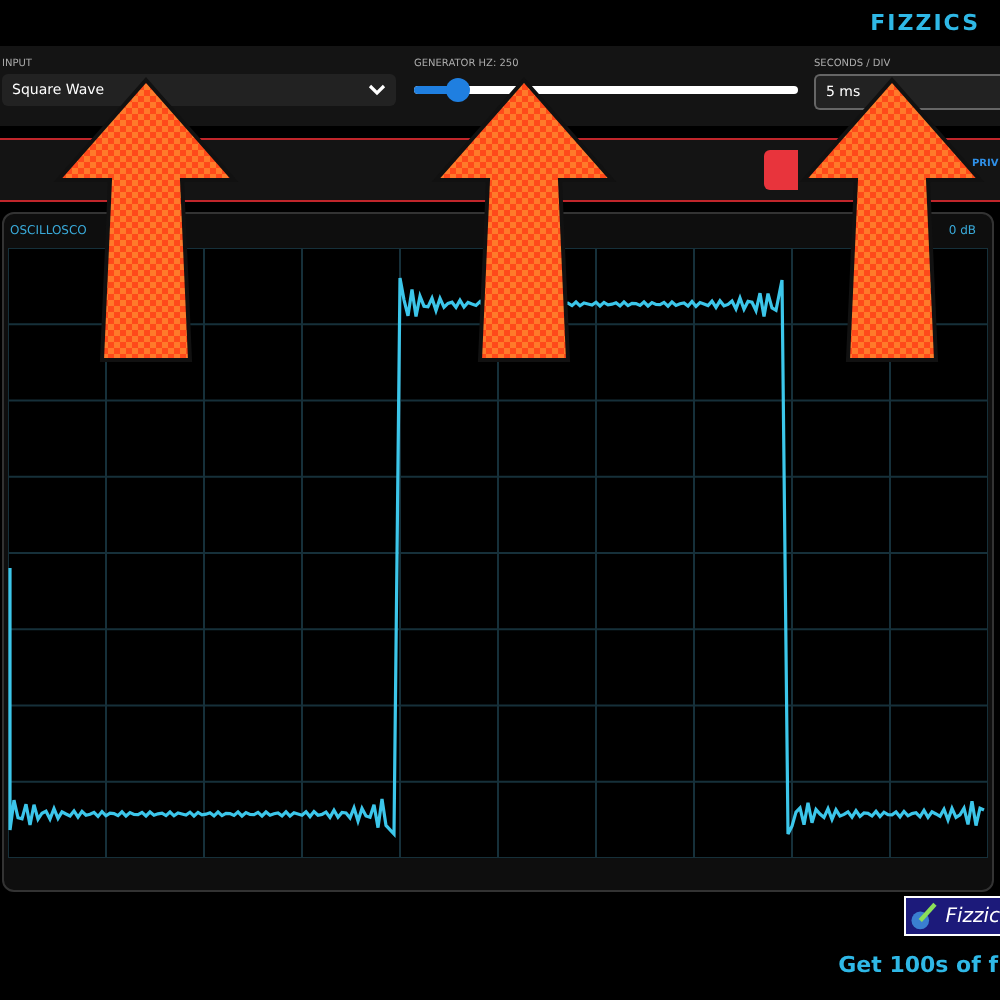 This screenshot has width=1000, height=1000. What do you see at coordinates (918, 965) in the screenshot?
I see `promo-text: Get 100s of f` at bounding box center [918, 965].